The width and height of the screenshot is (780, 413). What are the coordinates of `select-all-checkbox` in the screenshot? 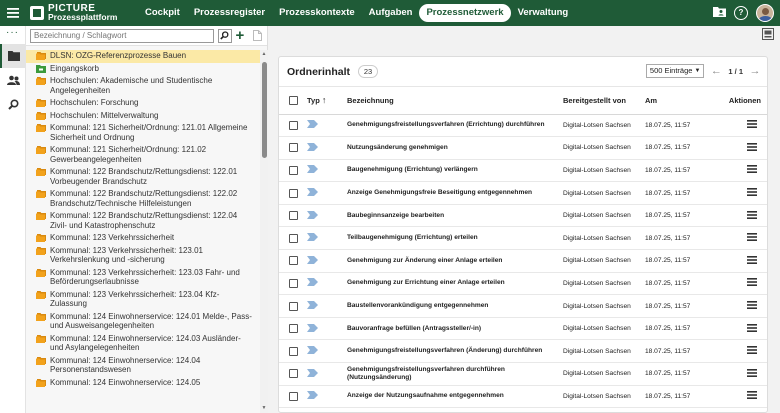 It's located at (293, 100).